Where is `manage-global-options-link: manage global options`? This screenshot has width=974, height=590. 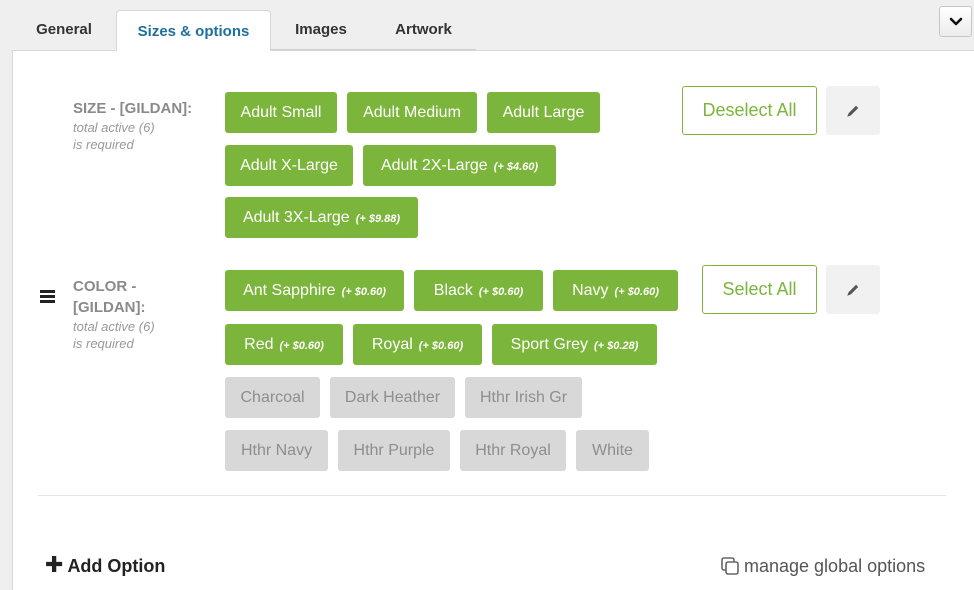
manage-global-options-link: manage global options is located at coordinates (822, 566).